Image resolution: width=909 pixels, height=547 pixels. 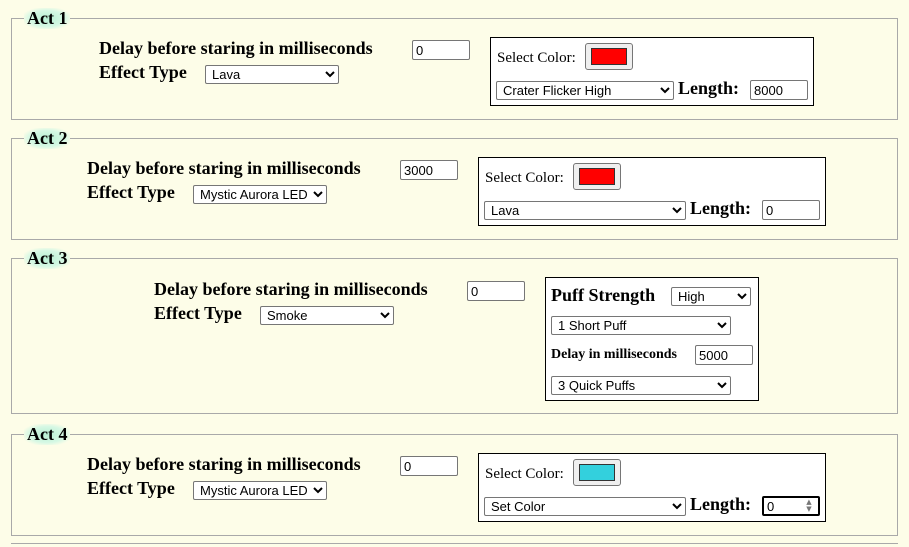 What do you see at coordinates (47, 258) in the screenshot?
I see `act-3-legend: Act 3` at bounding box center [47, 258].